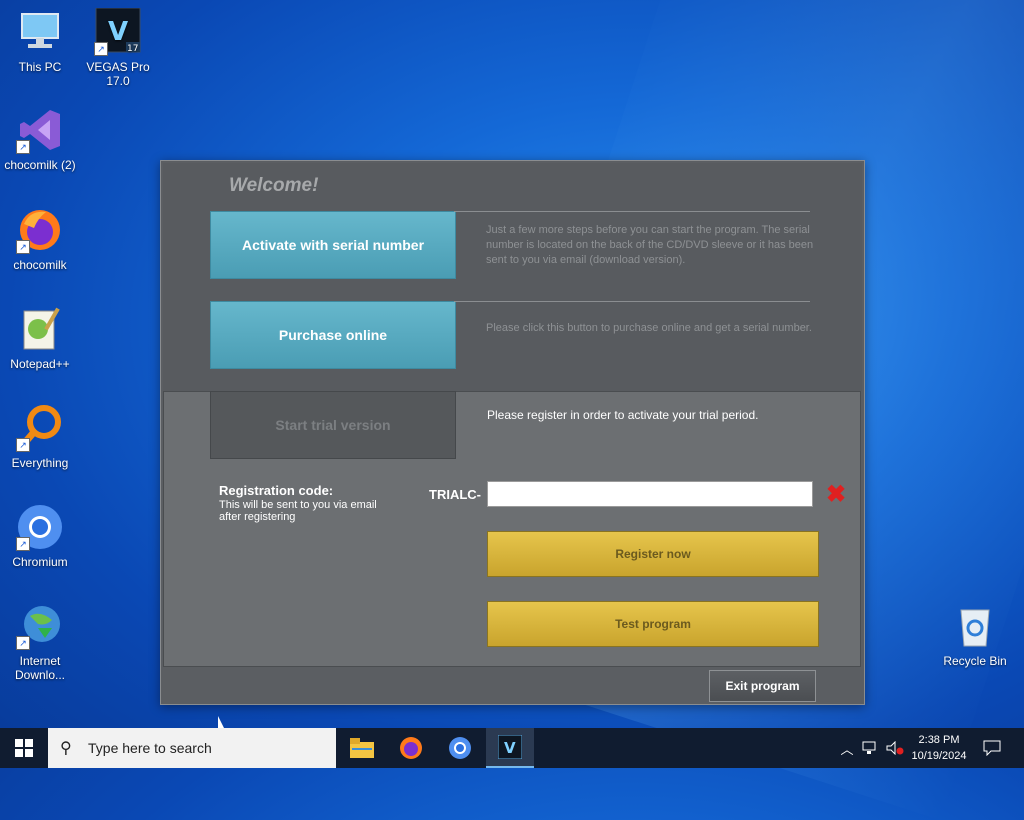 The image size is (1024, 820). I want to click on desktop-icon-chocomilk-2: ↗ chocomilk (2), so click(40, 139).